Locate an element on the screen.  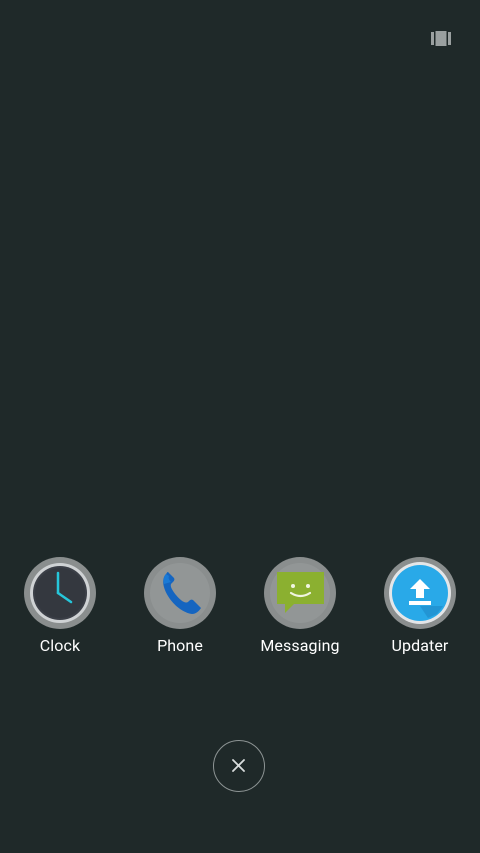
app-label-clock: Clock is located at coordinates (60, 645).